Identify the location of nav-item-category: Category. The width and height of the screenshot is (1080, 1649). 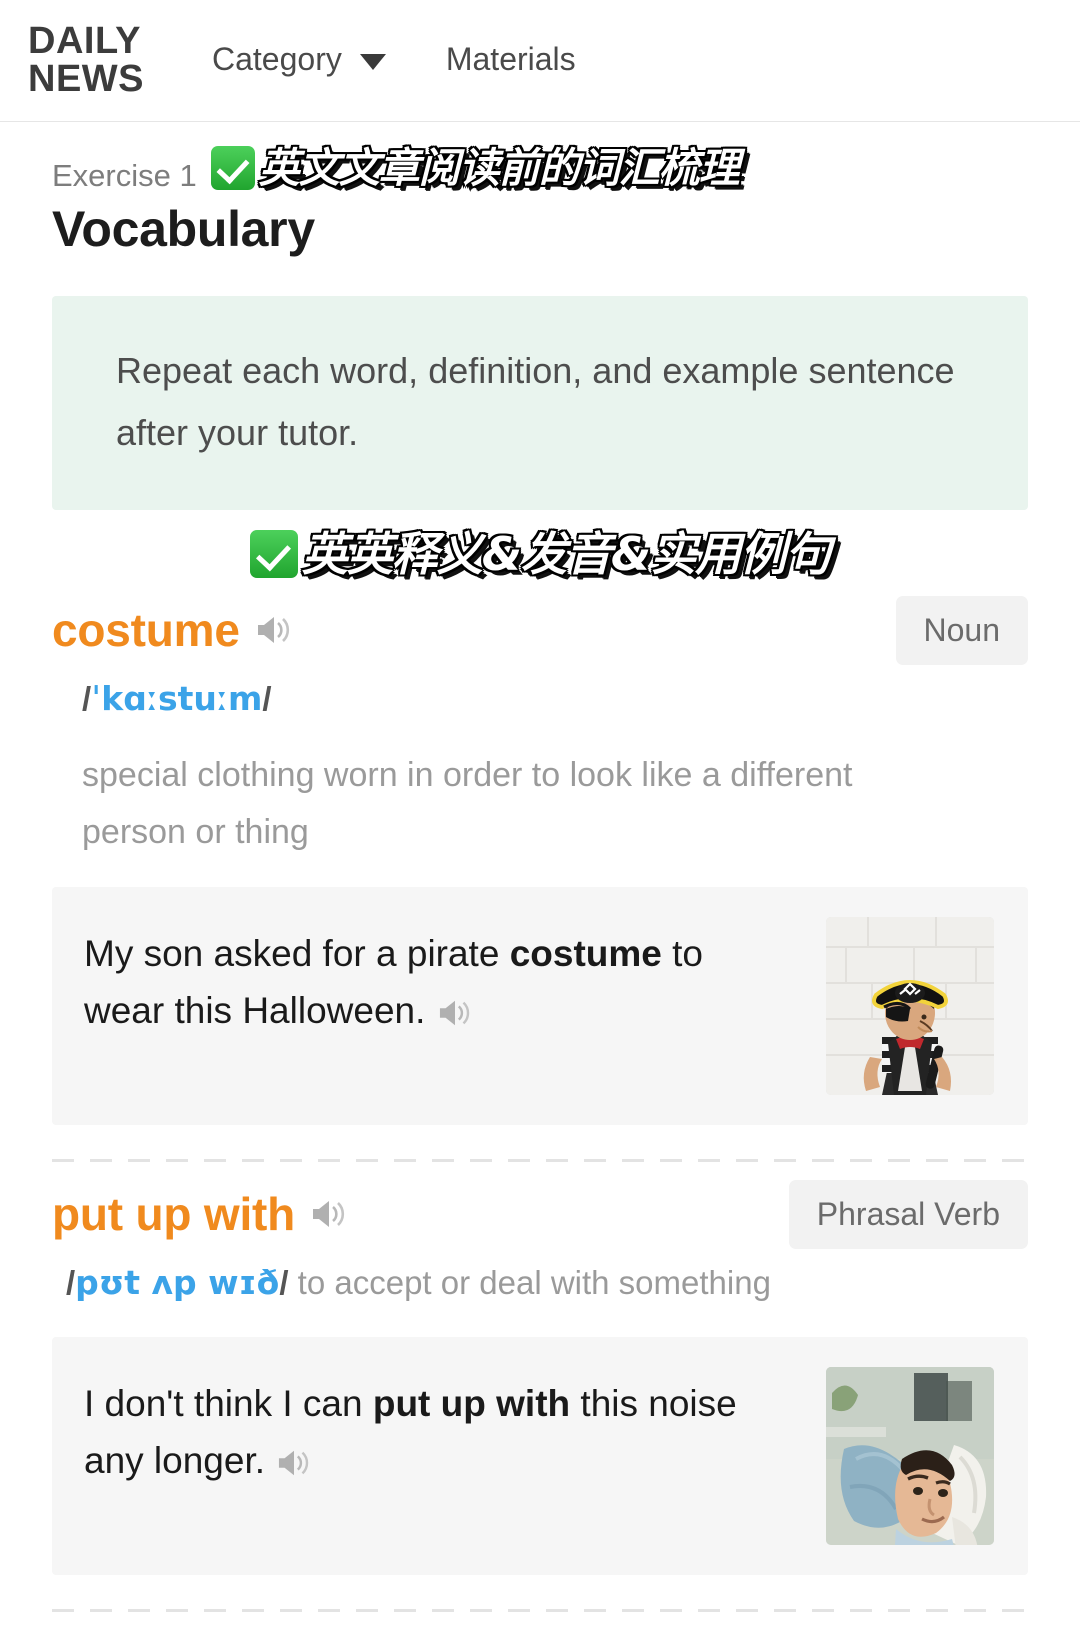
(299, 59).